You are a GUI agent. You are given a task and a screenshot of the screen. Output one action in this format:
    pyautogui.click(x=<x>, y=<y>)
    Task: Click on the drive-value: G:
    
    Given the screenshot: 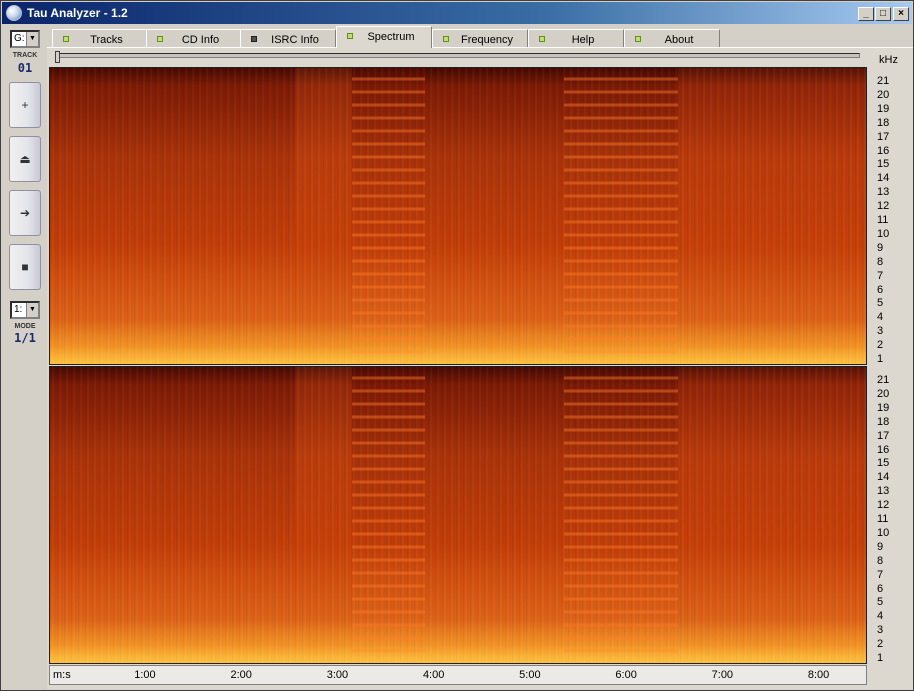 What is the action you would take?
    pyautogui.click(x=19, y=38)
    